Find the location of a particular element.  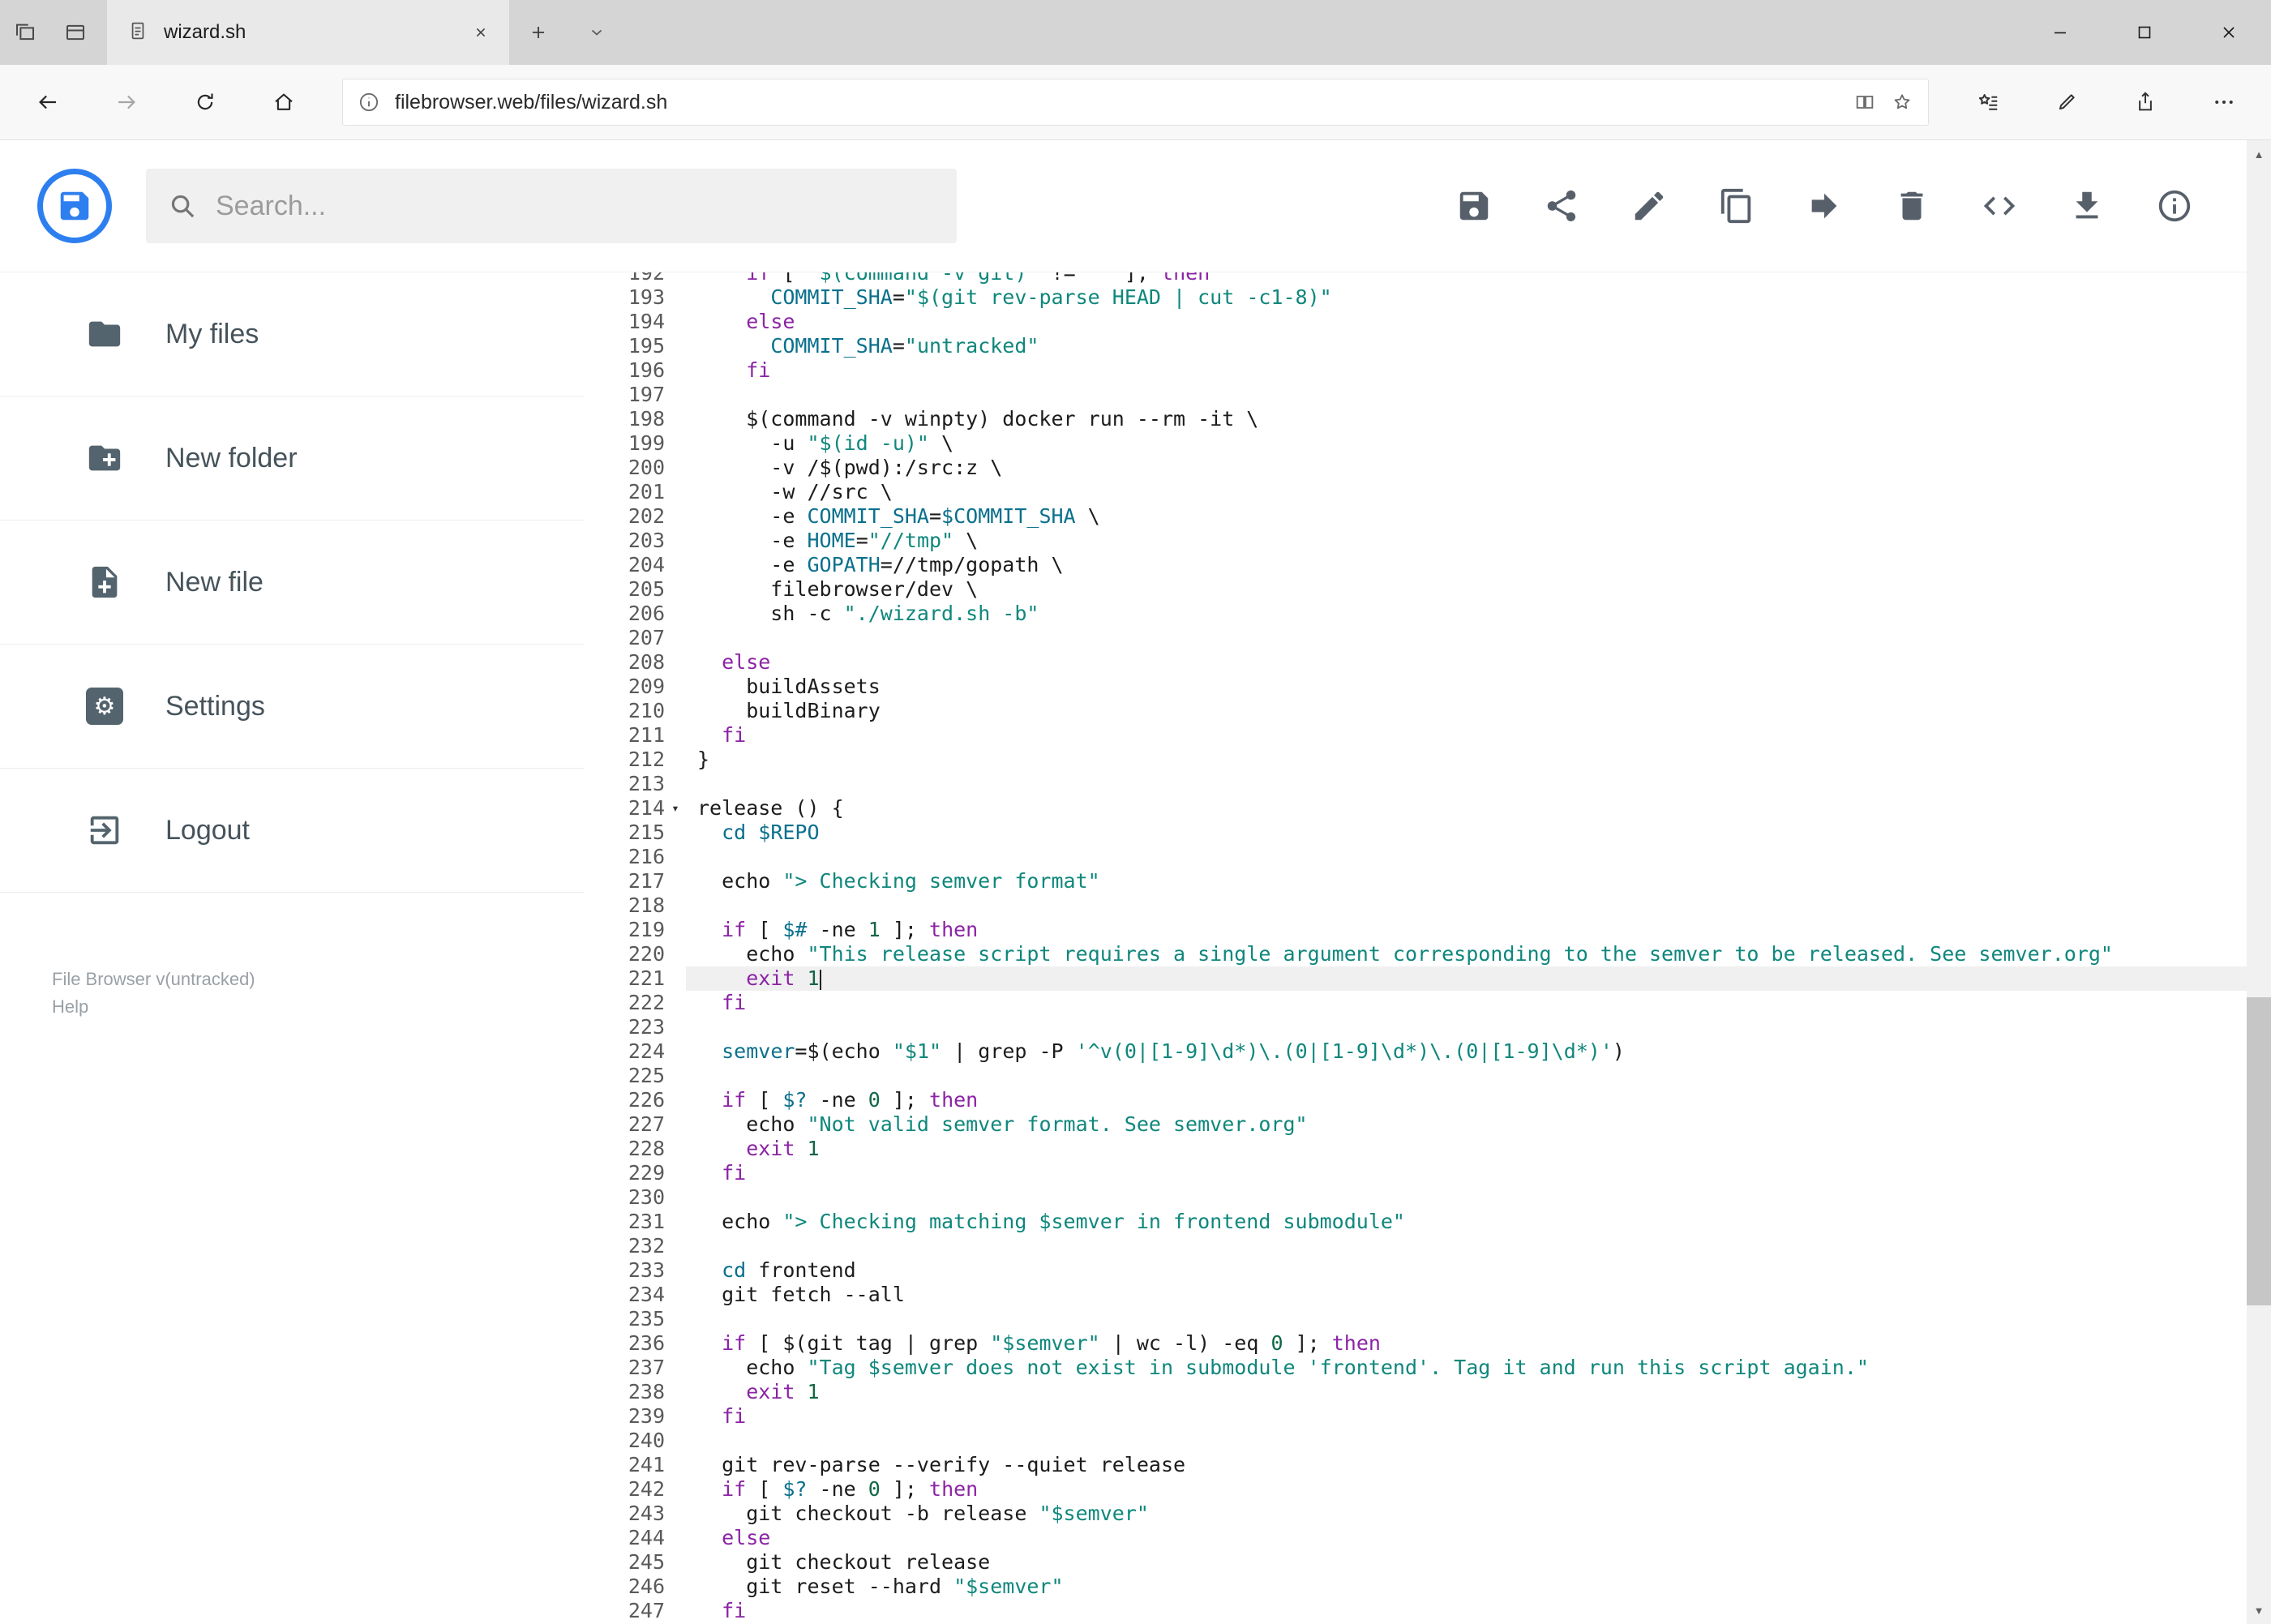

code-line: 242 if [ $? -ne 0 ]; then is located at coordinates (1416, 1490).